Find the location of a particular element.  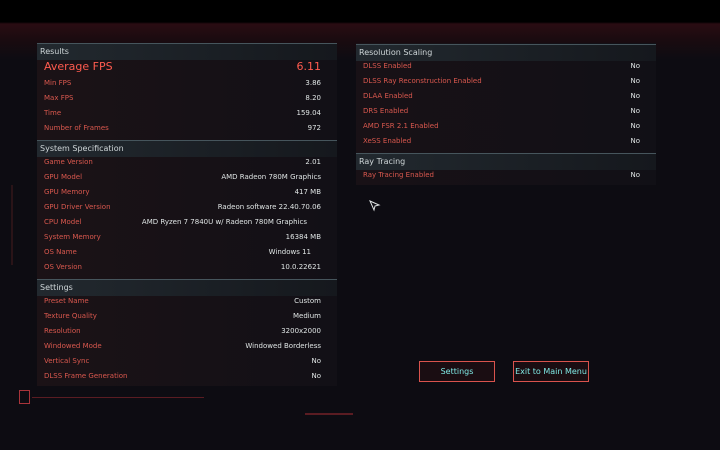

resolution-label: AMD FSR 2.1 Enabled is located at coordinates (401, 126).